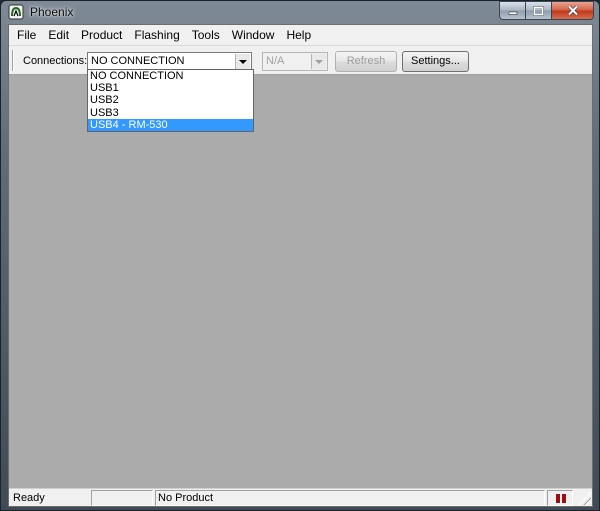 Image resolution: width=600 pixels, height=511 pixels. I want to click on close-icon, so click(572, 10).